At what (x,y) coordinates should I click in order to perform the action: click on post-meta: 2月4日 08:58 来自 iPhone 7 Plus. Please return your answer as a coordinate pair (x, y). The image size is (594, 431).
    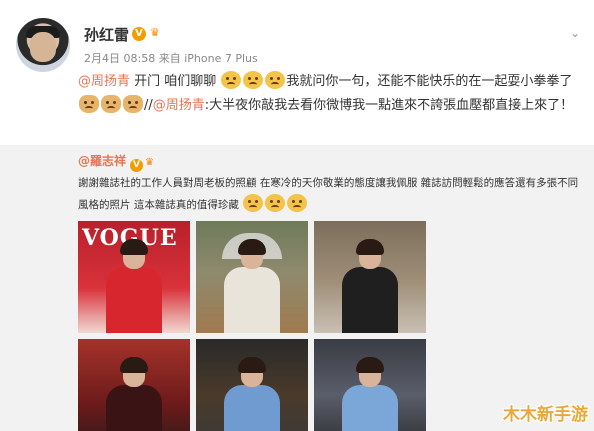
    Looking at the image, I should click on (171, 58).